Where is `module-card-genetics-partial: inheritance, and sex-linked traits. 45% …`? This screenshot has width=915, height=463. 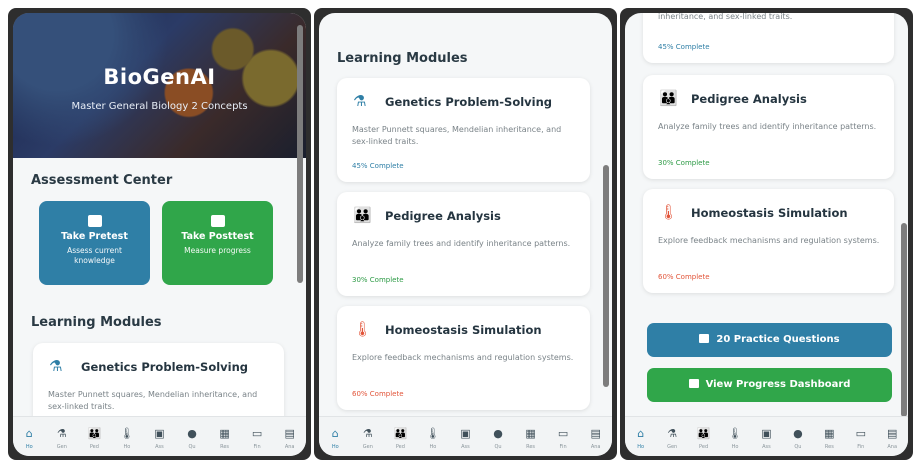
module-card-genetics-partial: inheritance, and sex-linked traits. 45% … is located at coordinates (768, 38).